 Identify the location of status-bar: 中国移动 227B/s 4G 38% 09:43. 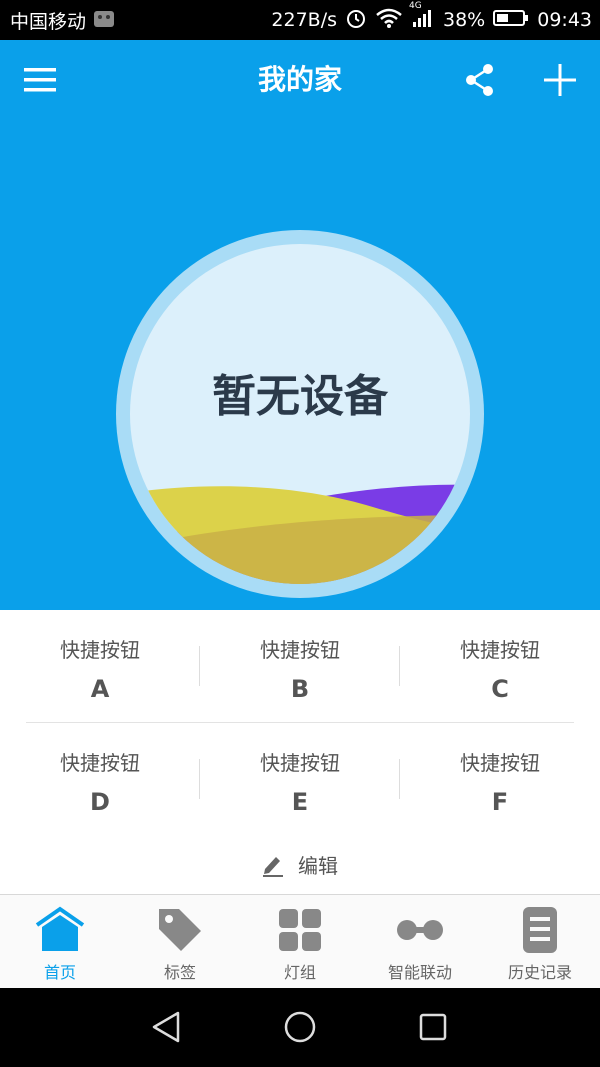
(300, 20).